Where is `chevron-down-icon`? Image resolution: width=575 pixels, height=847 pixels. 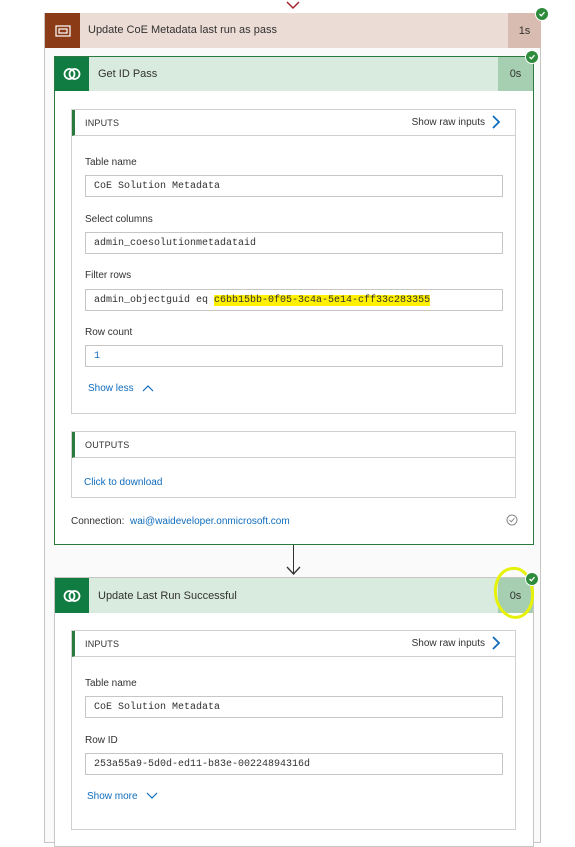
chevron-down-icon is located at coordinates (152, 796).